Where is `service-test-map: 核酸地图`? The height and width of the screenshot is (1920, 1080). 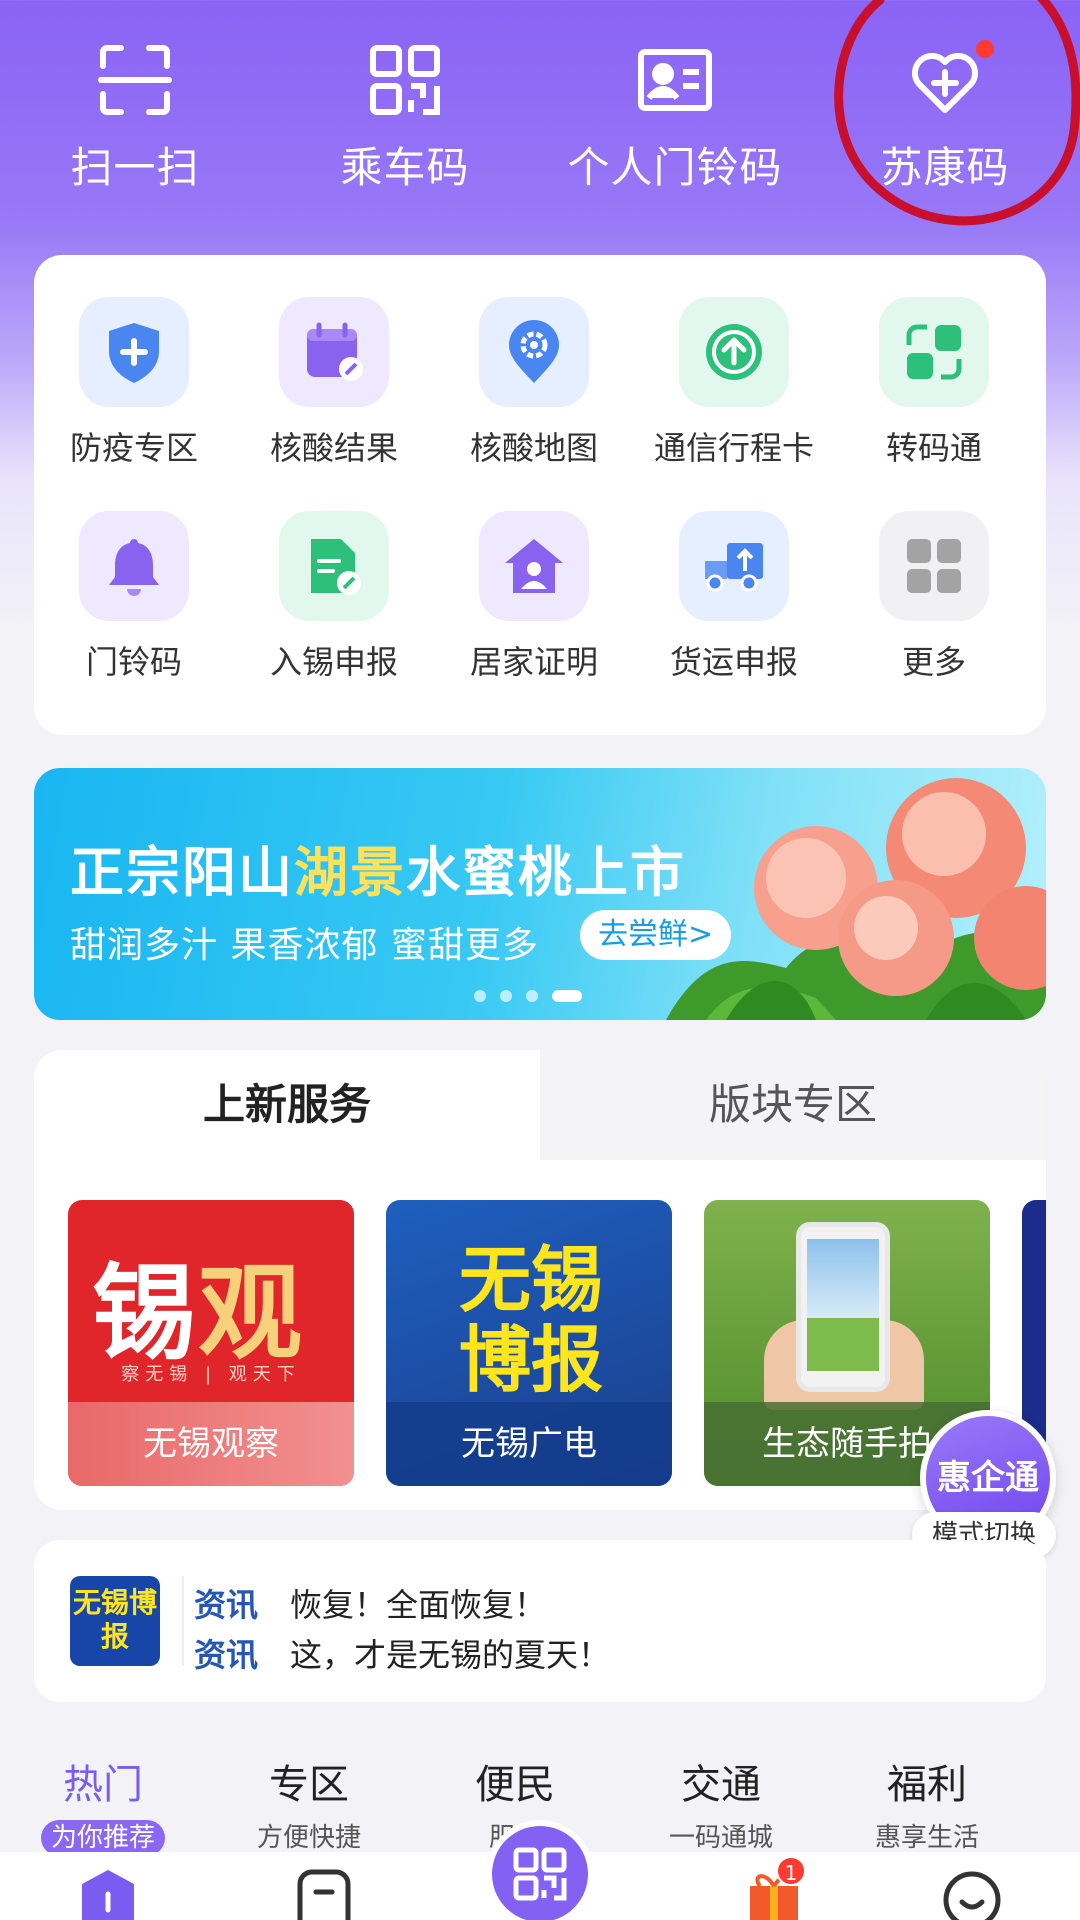 service-test-map: 核酸地图 is located at coordinates (534, 397).